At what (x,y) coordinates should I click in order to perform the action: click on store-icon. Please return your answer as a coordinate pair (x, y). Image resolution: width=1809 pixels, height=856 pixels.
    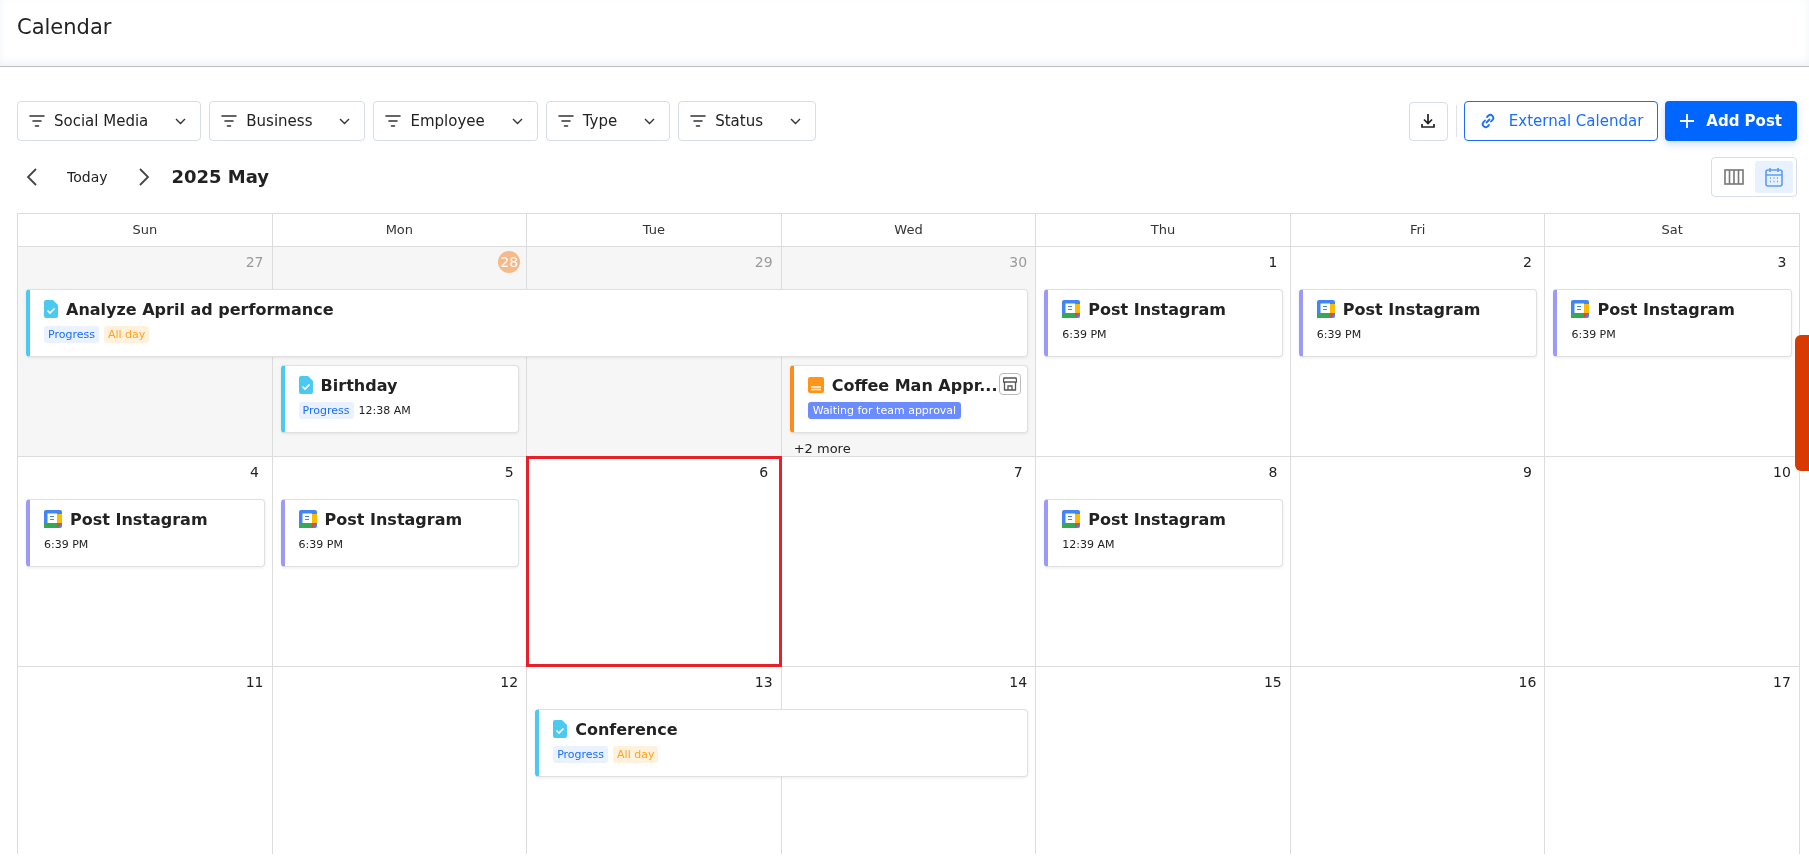
    Looking at the image, I should click on (1010, 384).